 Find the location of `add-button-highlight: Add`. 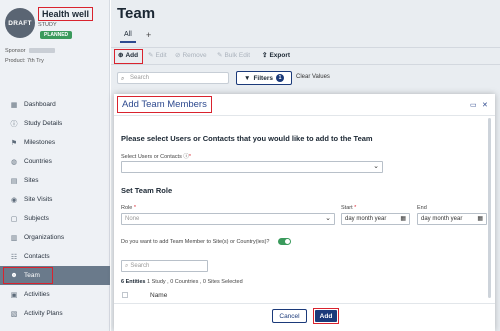

add-button-highlight: Add is located at coordinates (326, 316).